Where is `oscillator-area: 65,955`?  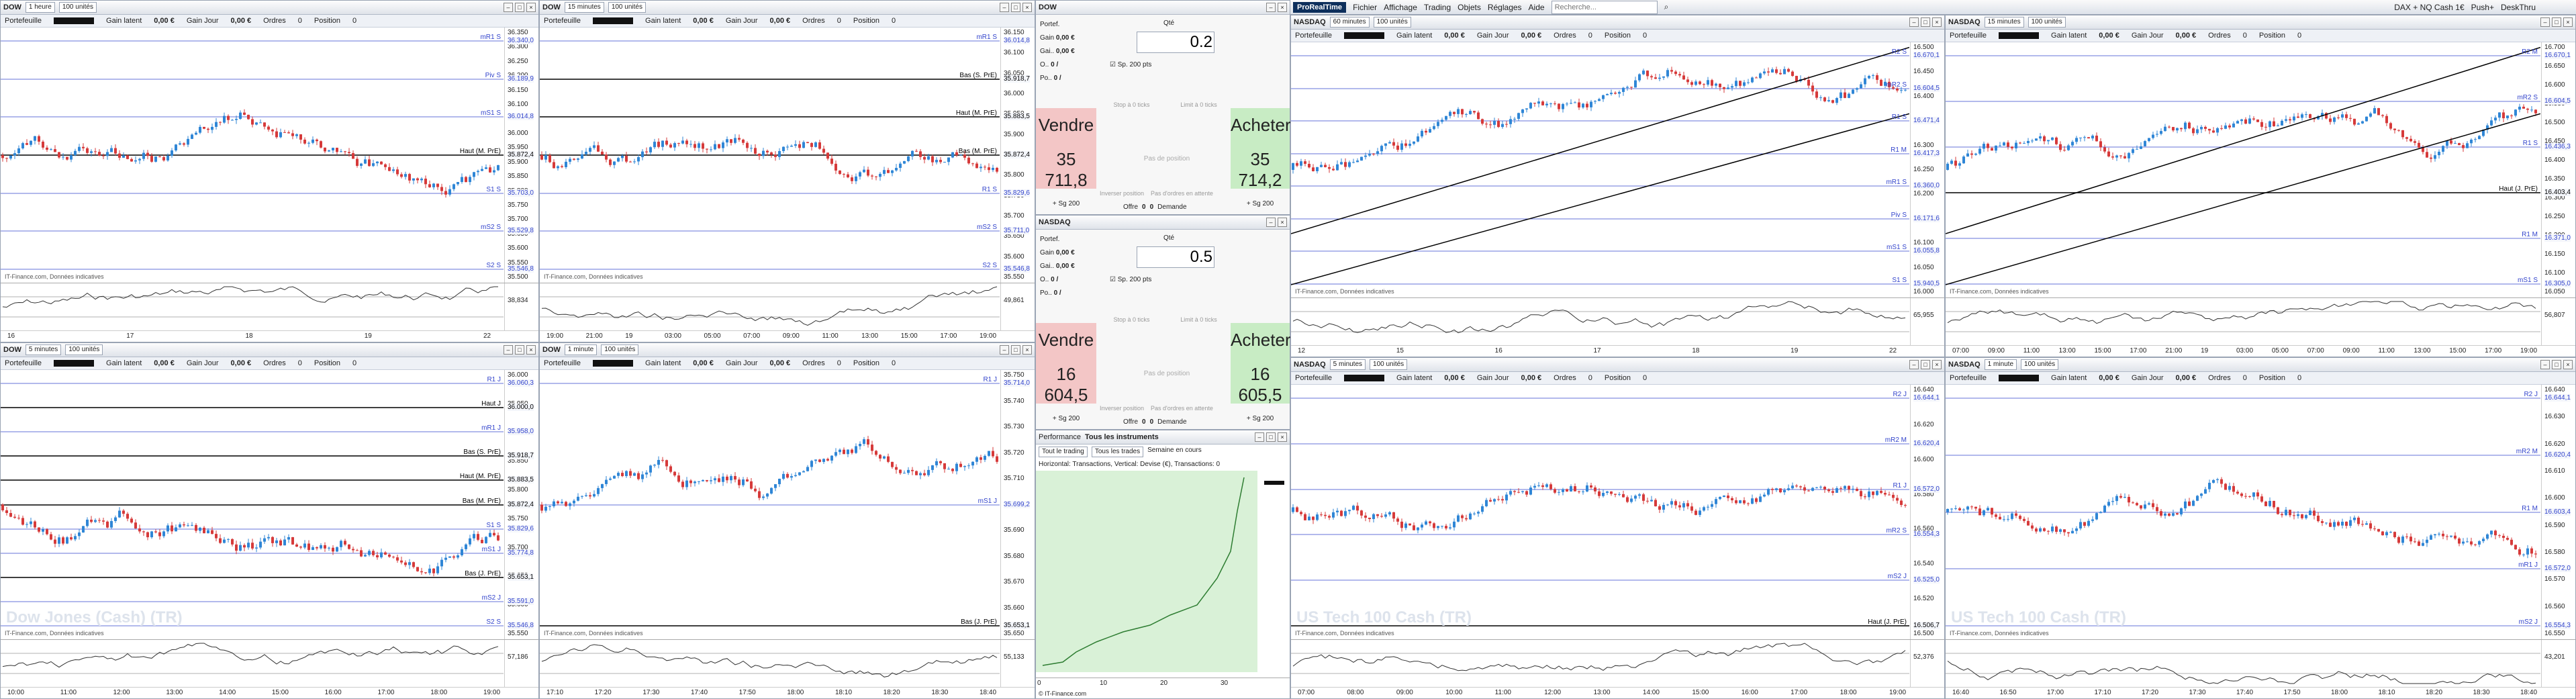
oscillator-area: 65,955 is located at coordinates (1617, 321).